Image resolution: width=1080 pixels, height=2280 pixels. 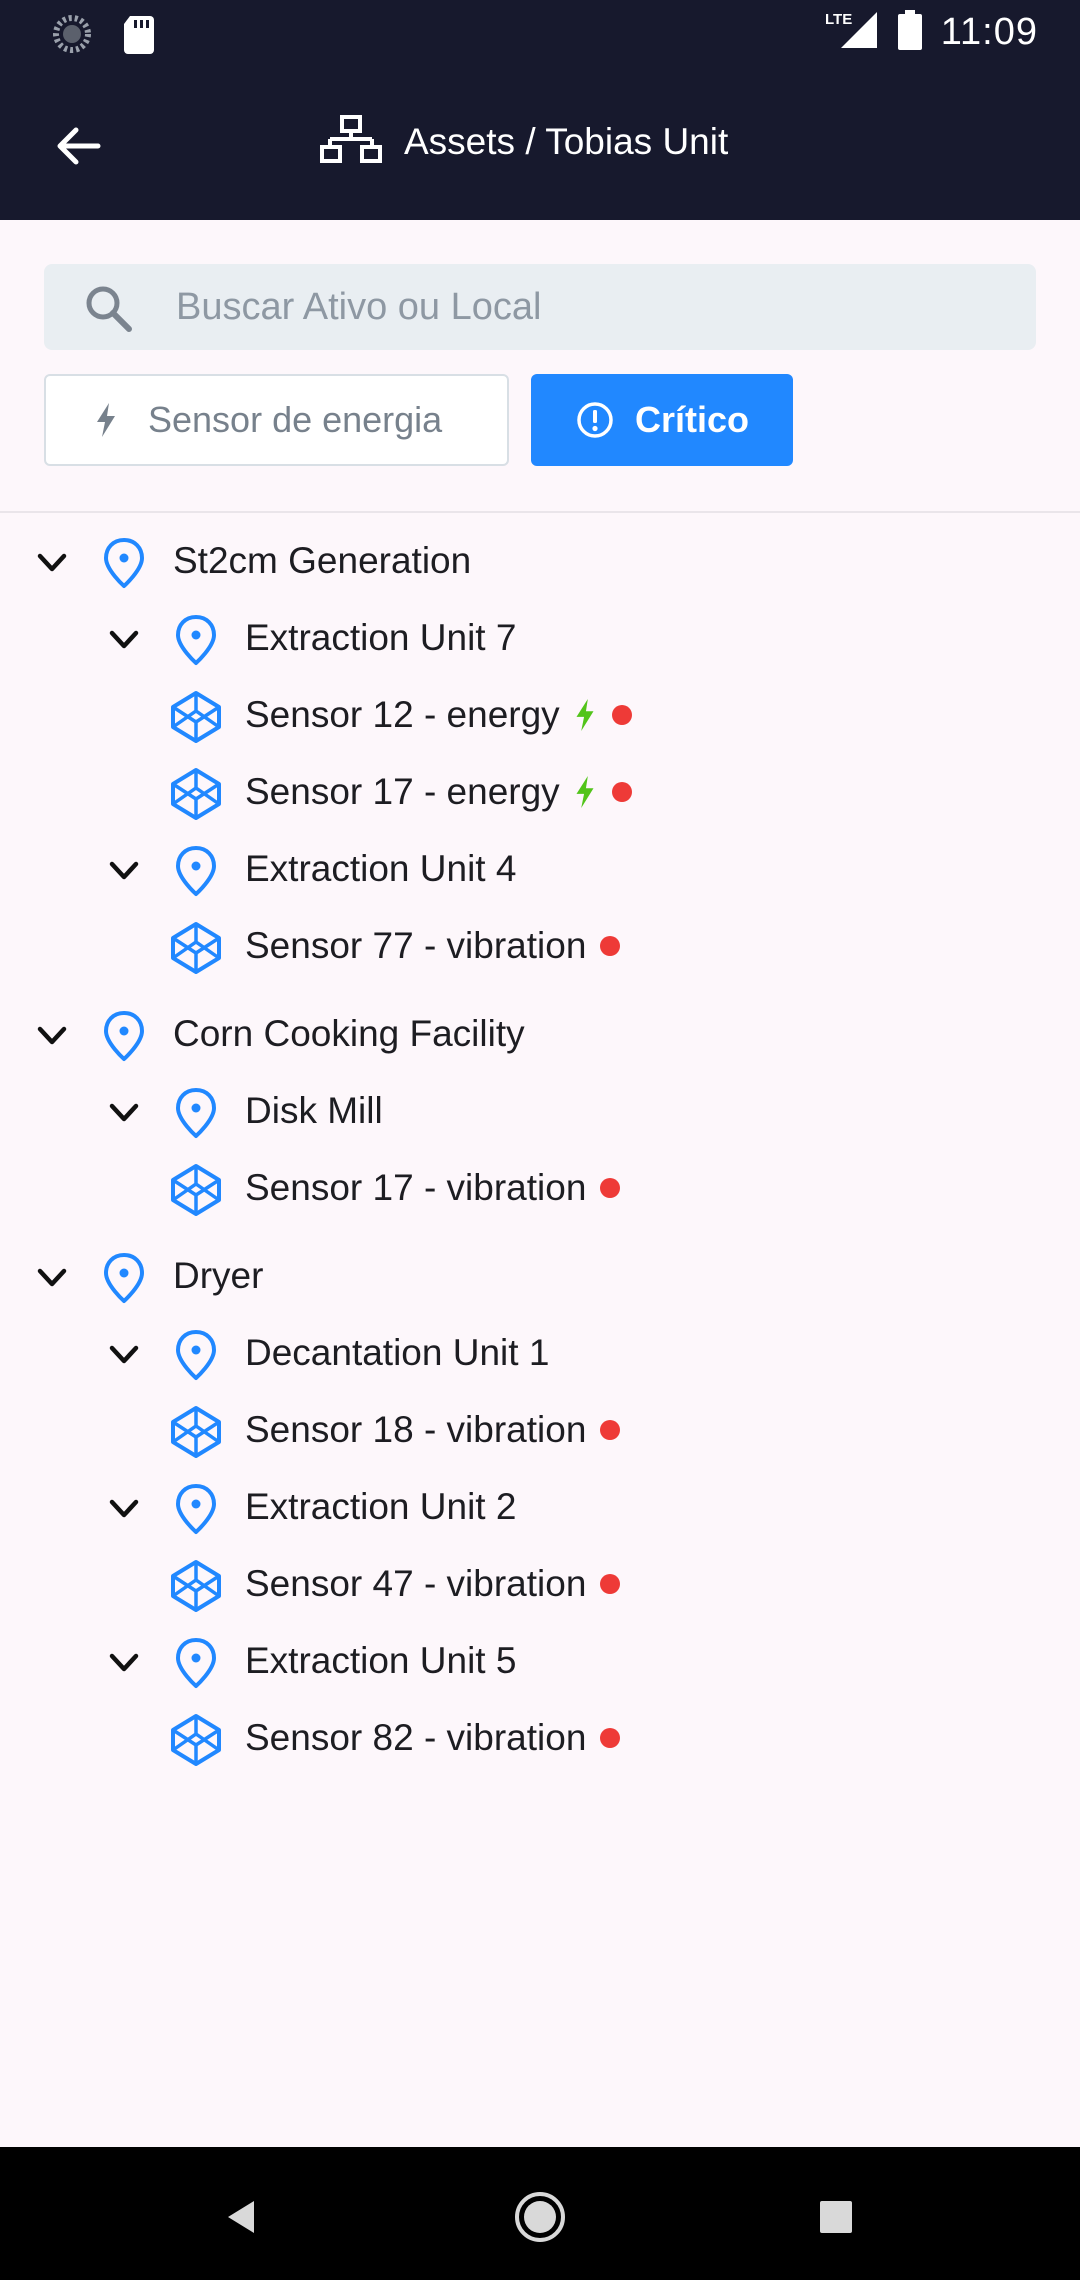 What do you see at coordinates (433, 1584) in the screenshot?
I see `tree-node-label: Sensor 47 - vibration` at bounding box center [433, 1584].